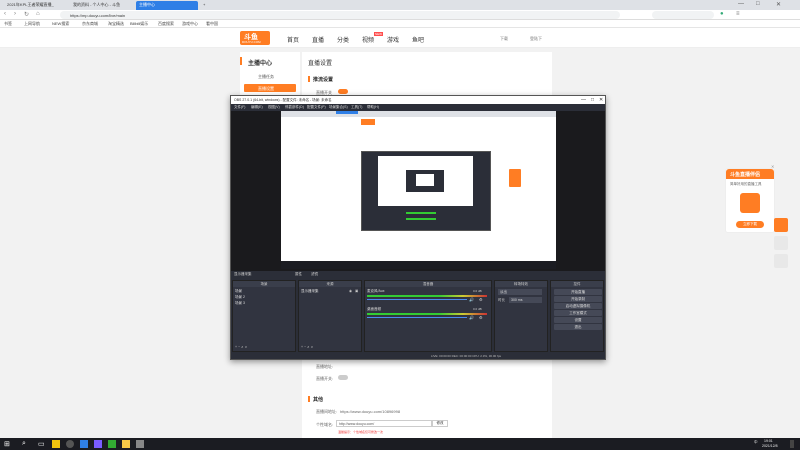 The width and height of the screenshot is (800, 450). I want to click on obs-menu-profile: 配置文件(P), so click(316, 107).